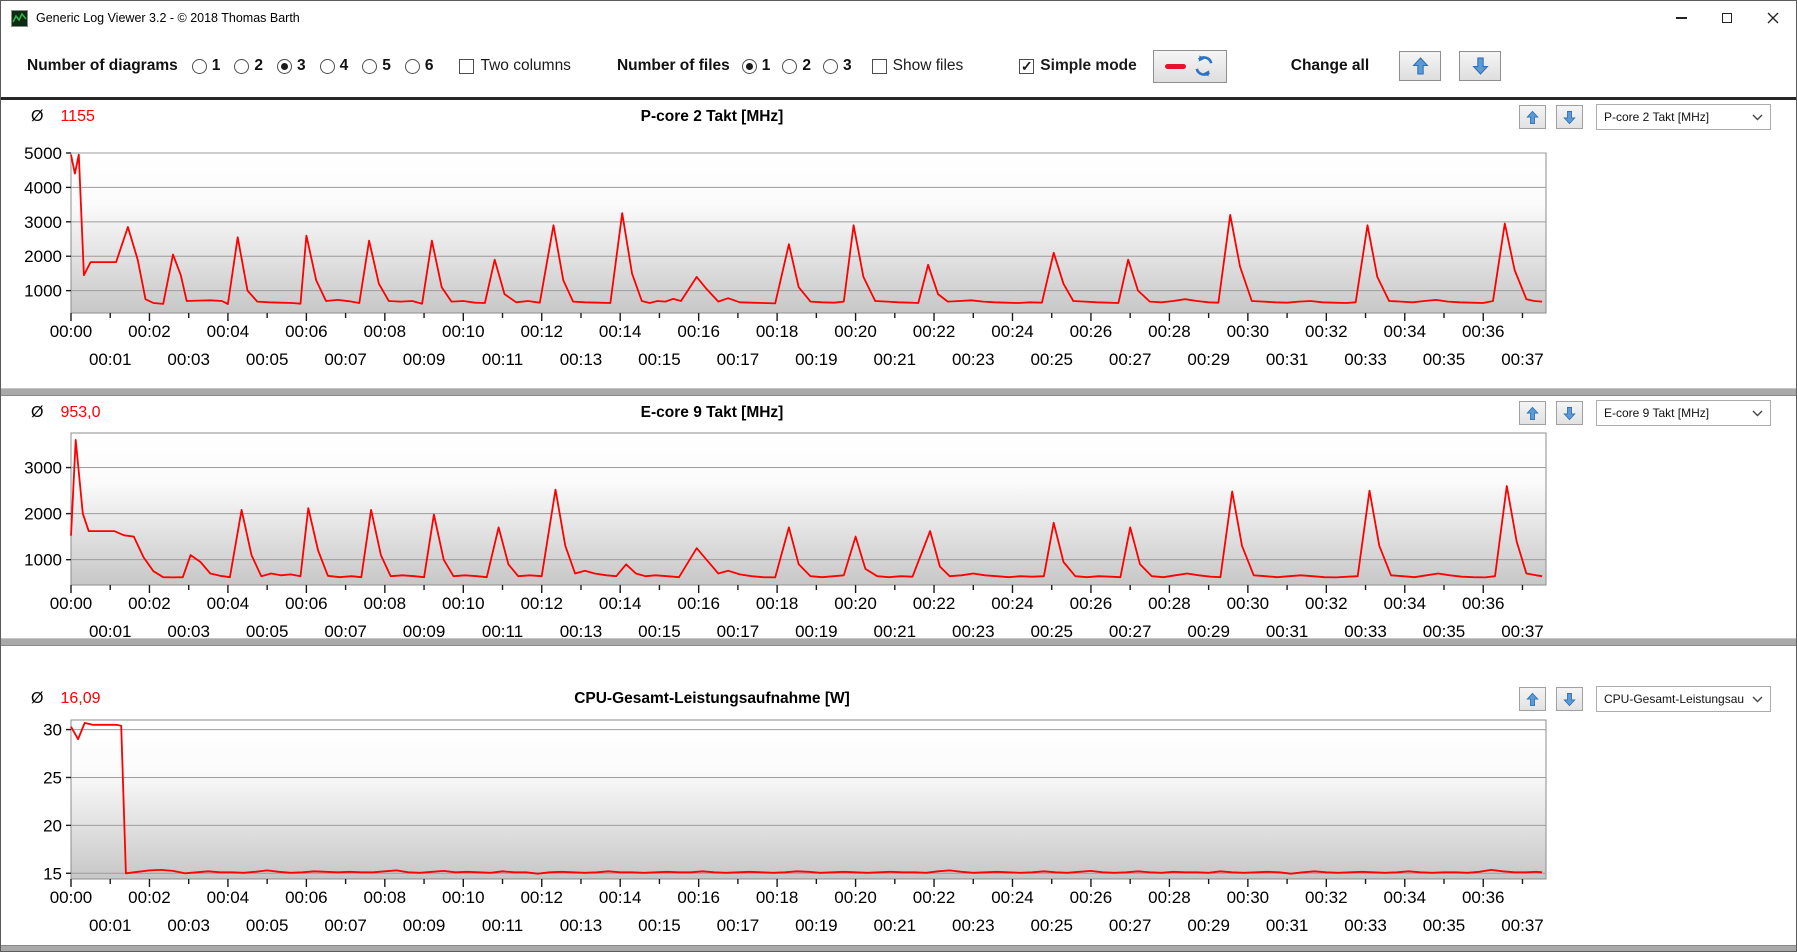  I want to click on svg-text: 00:31, so click(1287, 359).